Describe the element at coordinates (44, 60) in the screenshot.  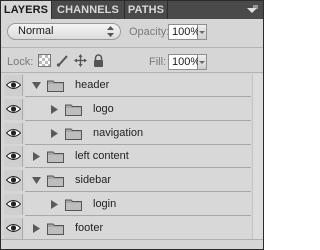
I see `lock-transparent-pixels-icon` at that location.